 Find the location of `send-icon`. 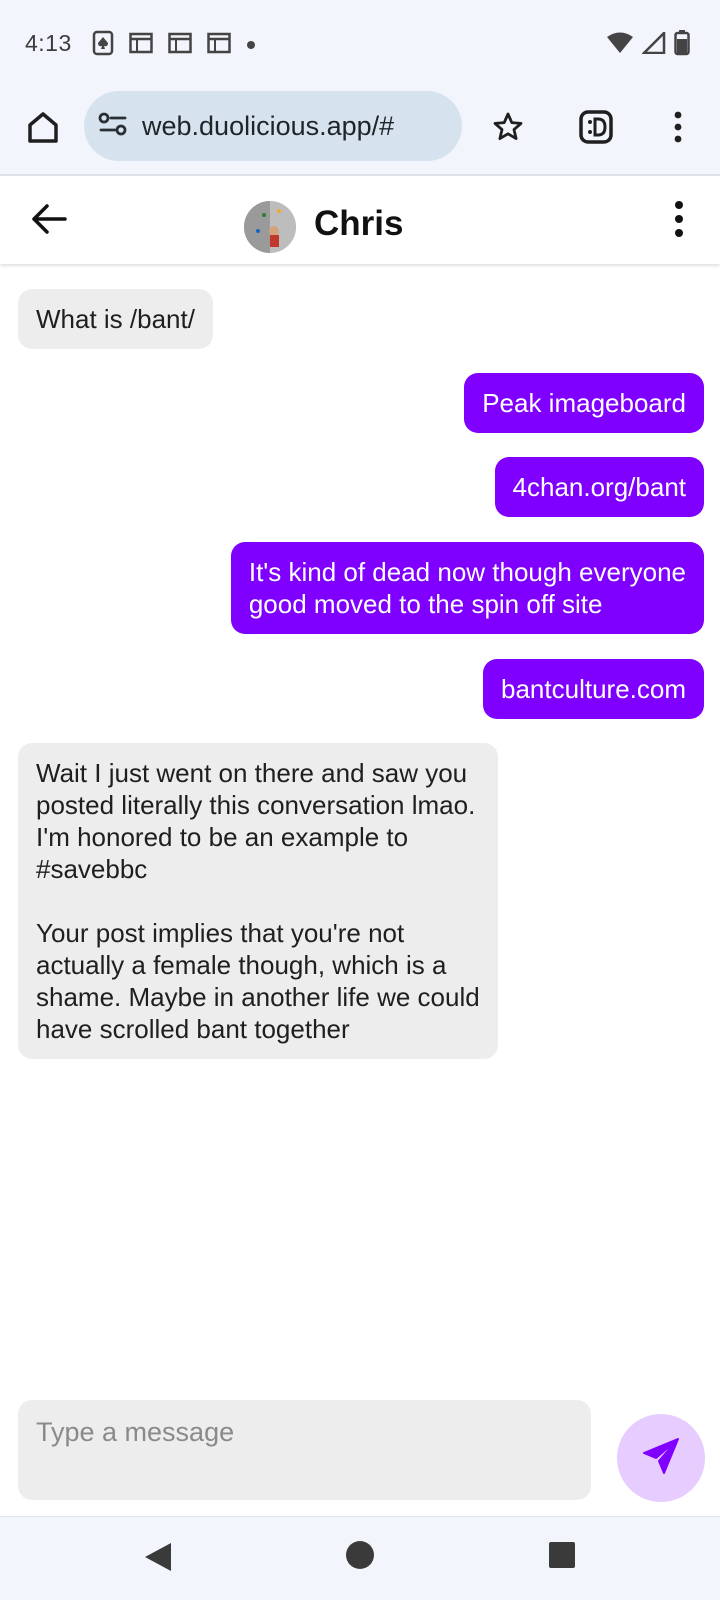

send-icon is located at coordinates (661, 1458).